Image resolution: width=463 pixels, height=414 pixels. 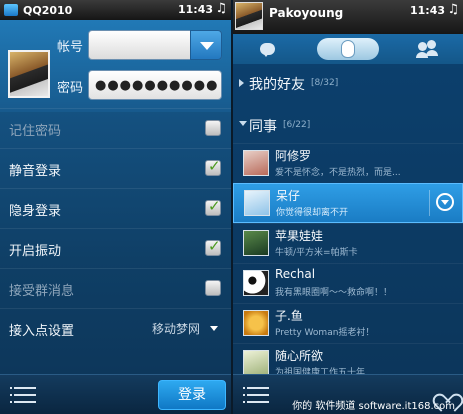 What do you see at coordinates (115, 66) in the screenshot?
I see `login-panel: 帐号 密码 ●●●●●●●●●●` at bounding box center [115, 66].